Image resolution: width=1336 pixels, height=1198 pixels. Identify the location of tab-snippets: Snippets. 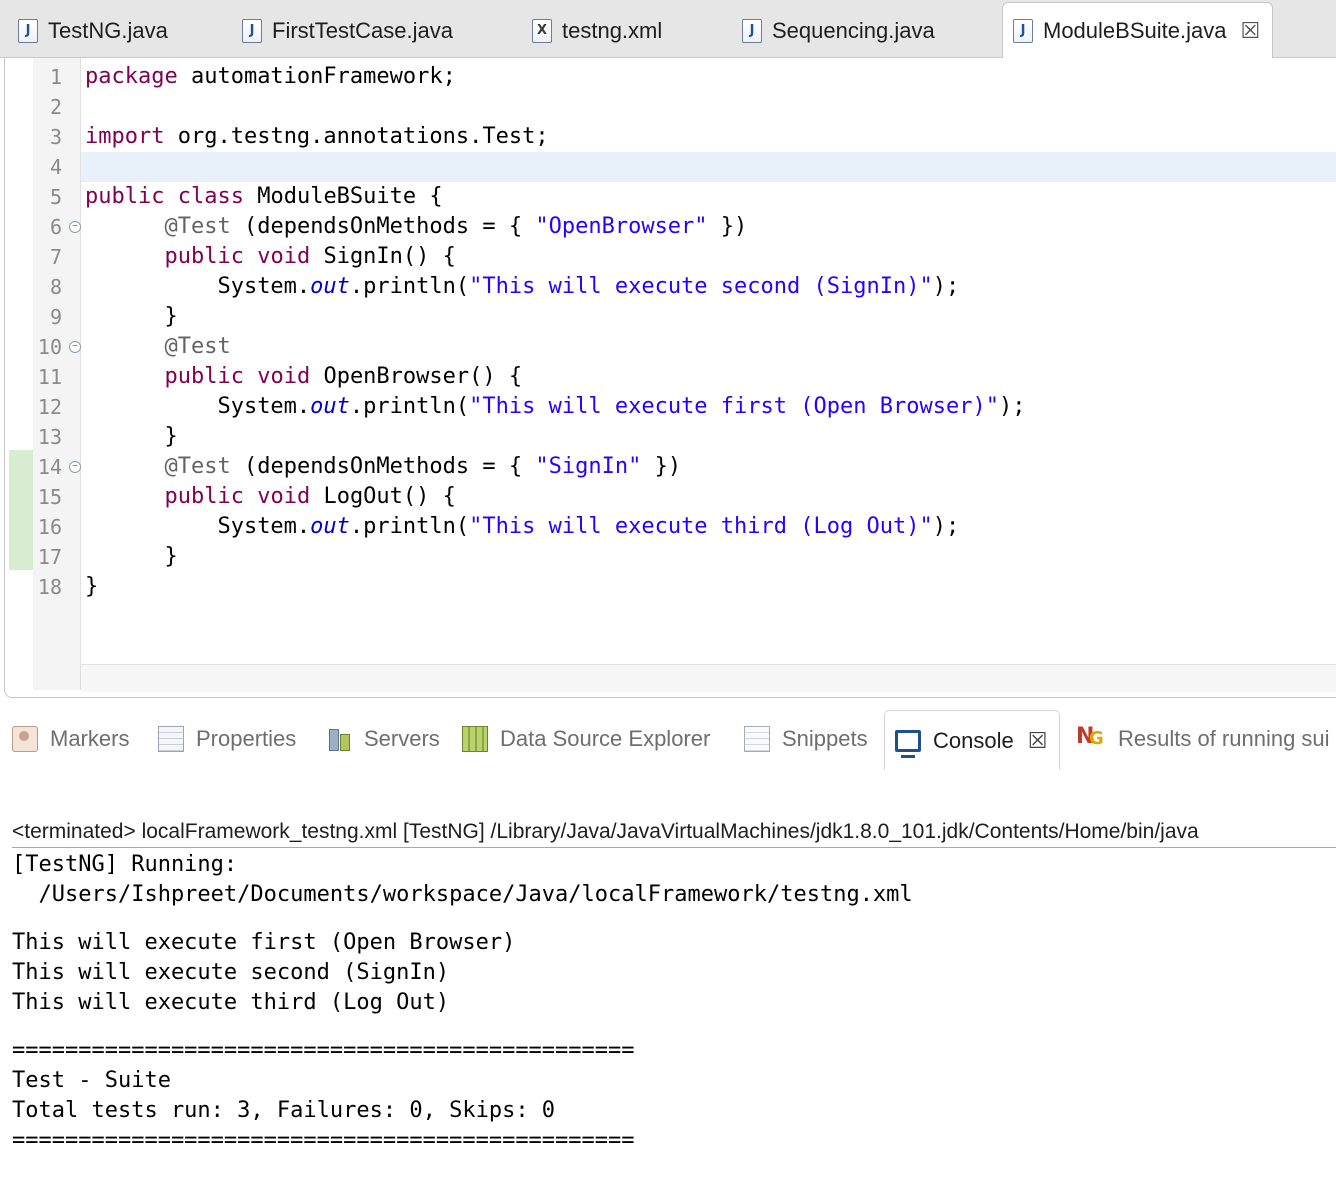
(806, 739).